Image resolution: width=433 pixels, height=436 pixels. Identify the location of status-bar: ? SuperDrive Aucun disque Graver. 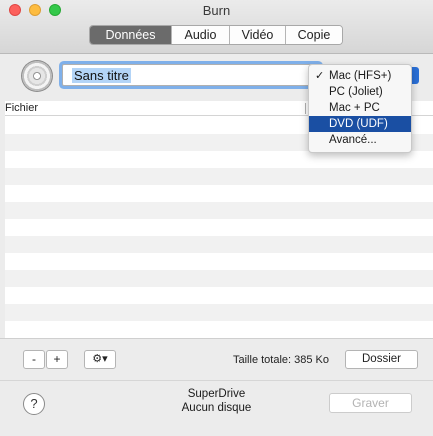
(216, 408).